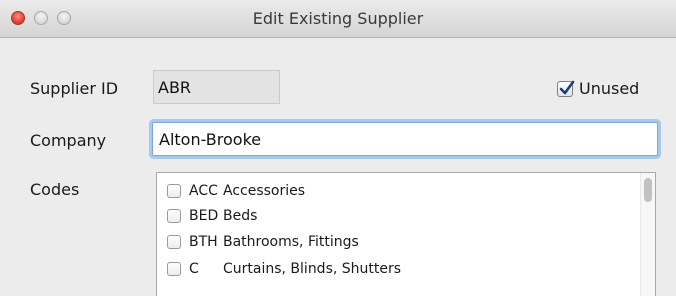 The width and height of the screenshot is (676, 296). Describe the element at coordinates (647, 234) in the screenshot. I see `codes-scrollbar` at that location.